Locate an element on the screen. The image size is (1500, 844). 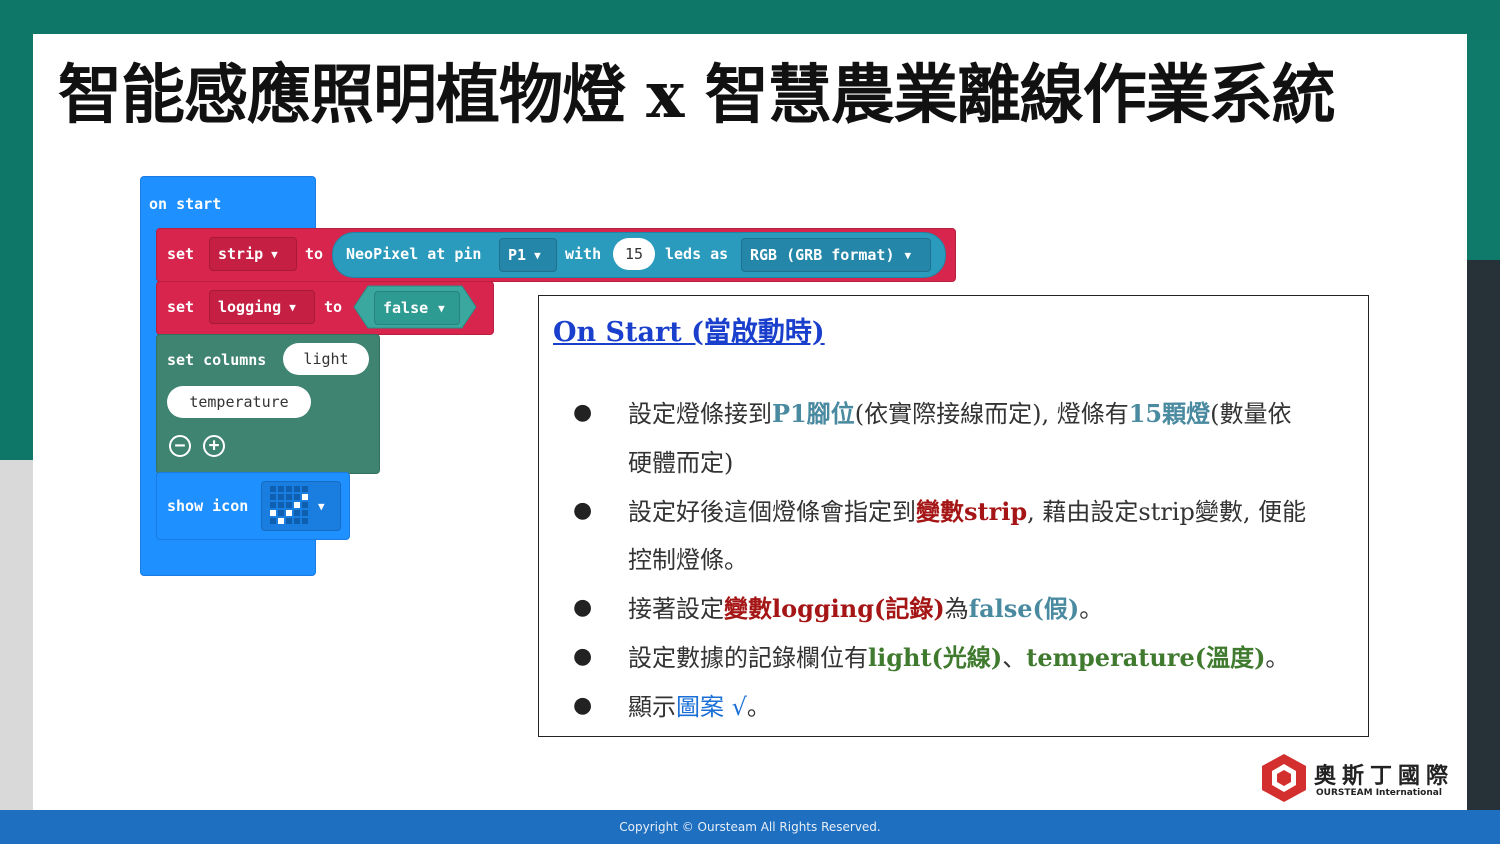
pin-dropdown: P1 ▼ is located at coordinates (528, 255).